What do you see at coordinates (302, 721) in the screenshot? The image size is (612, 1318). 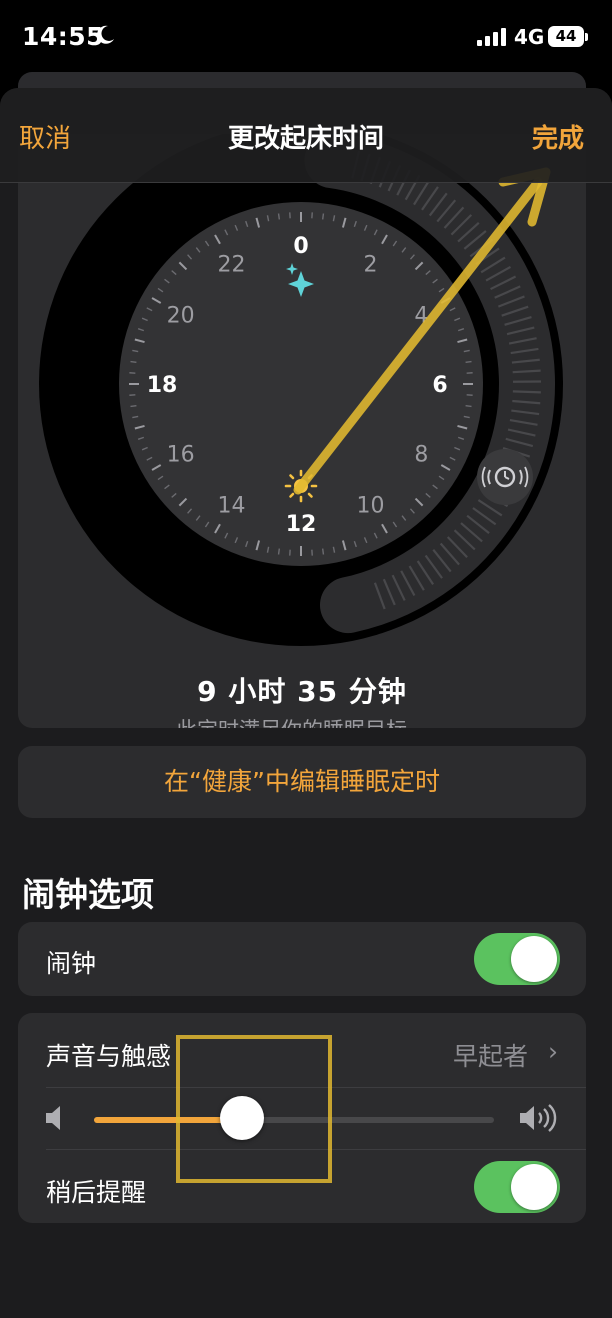 I see `sleep-goal-note: 此定时满足你的睡眠目标。` at bounding box center [302, 721].